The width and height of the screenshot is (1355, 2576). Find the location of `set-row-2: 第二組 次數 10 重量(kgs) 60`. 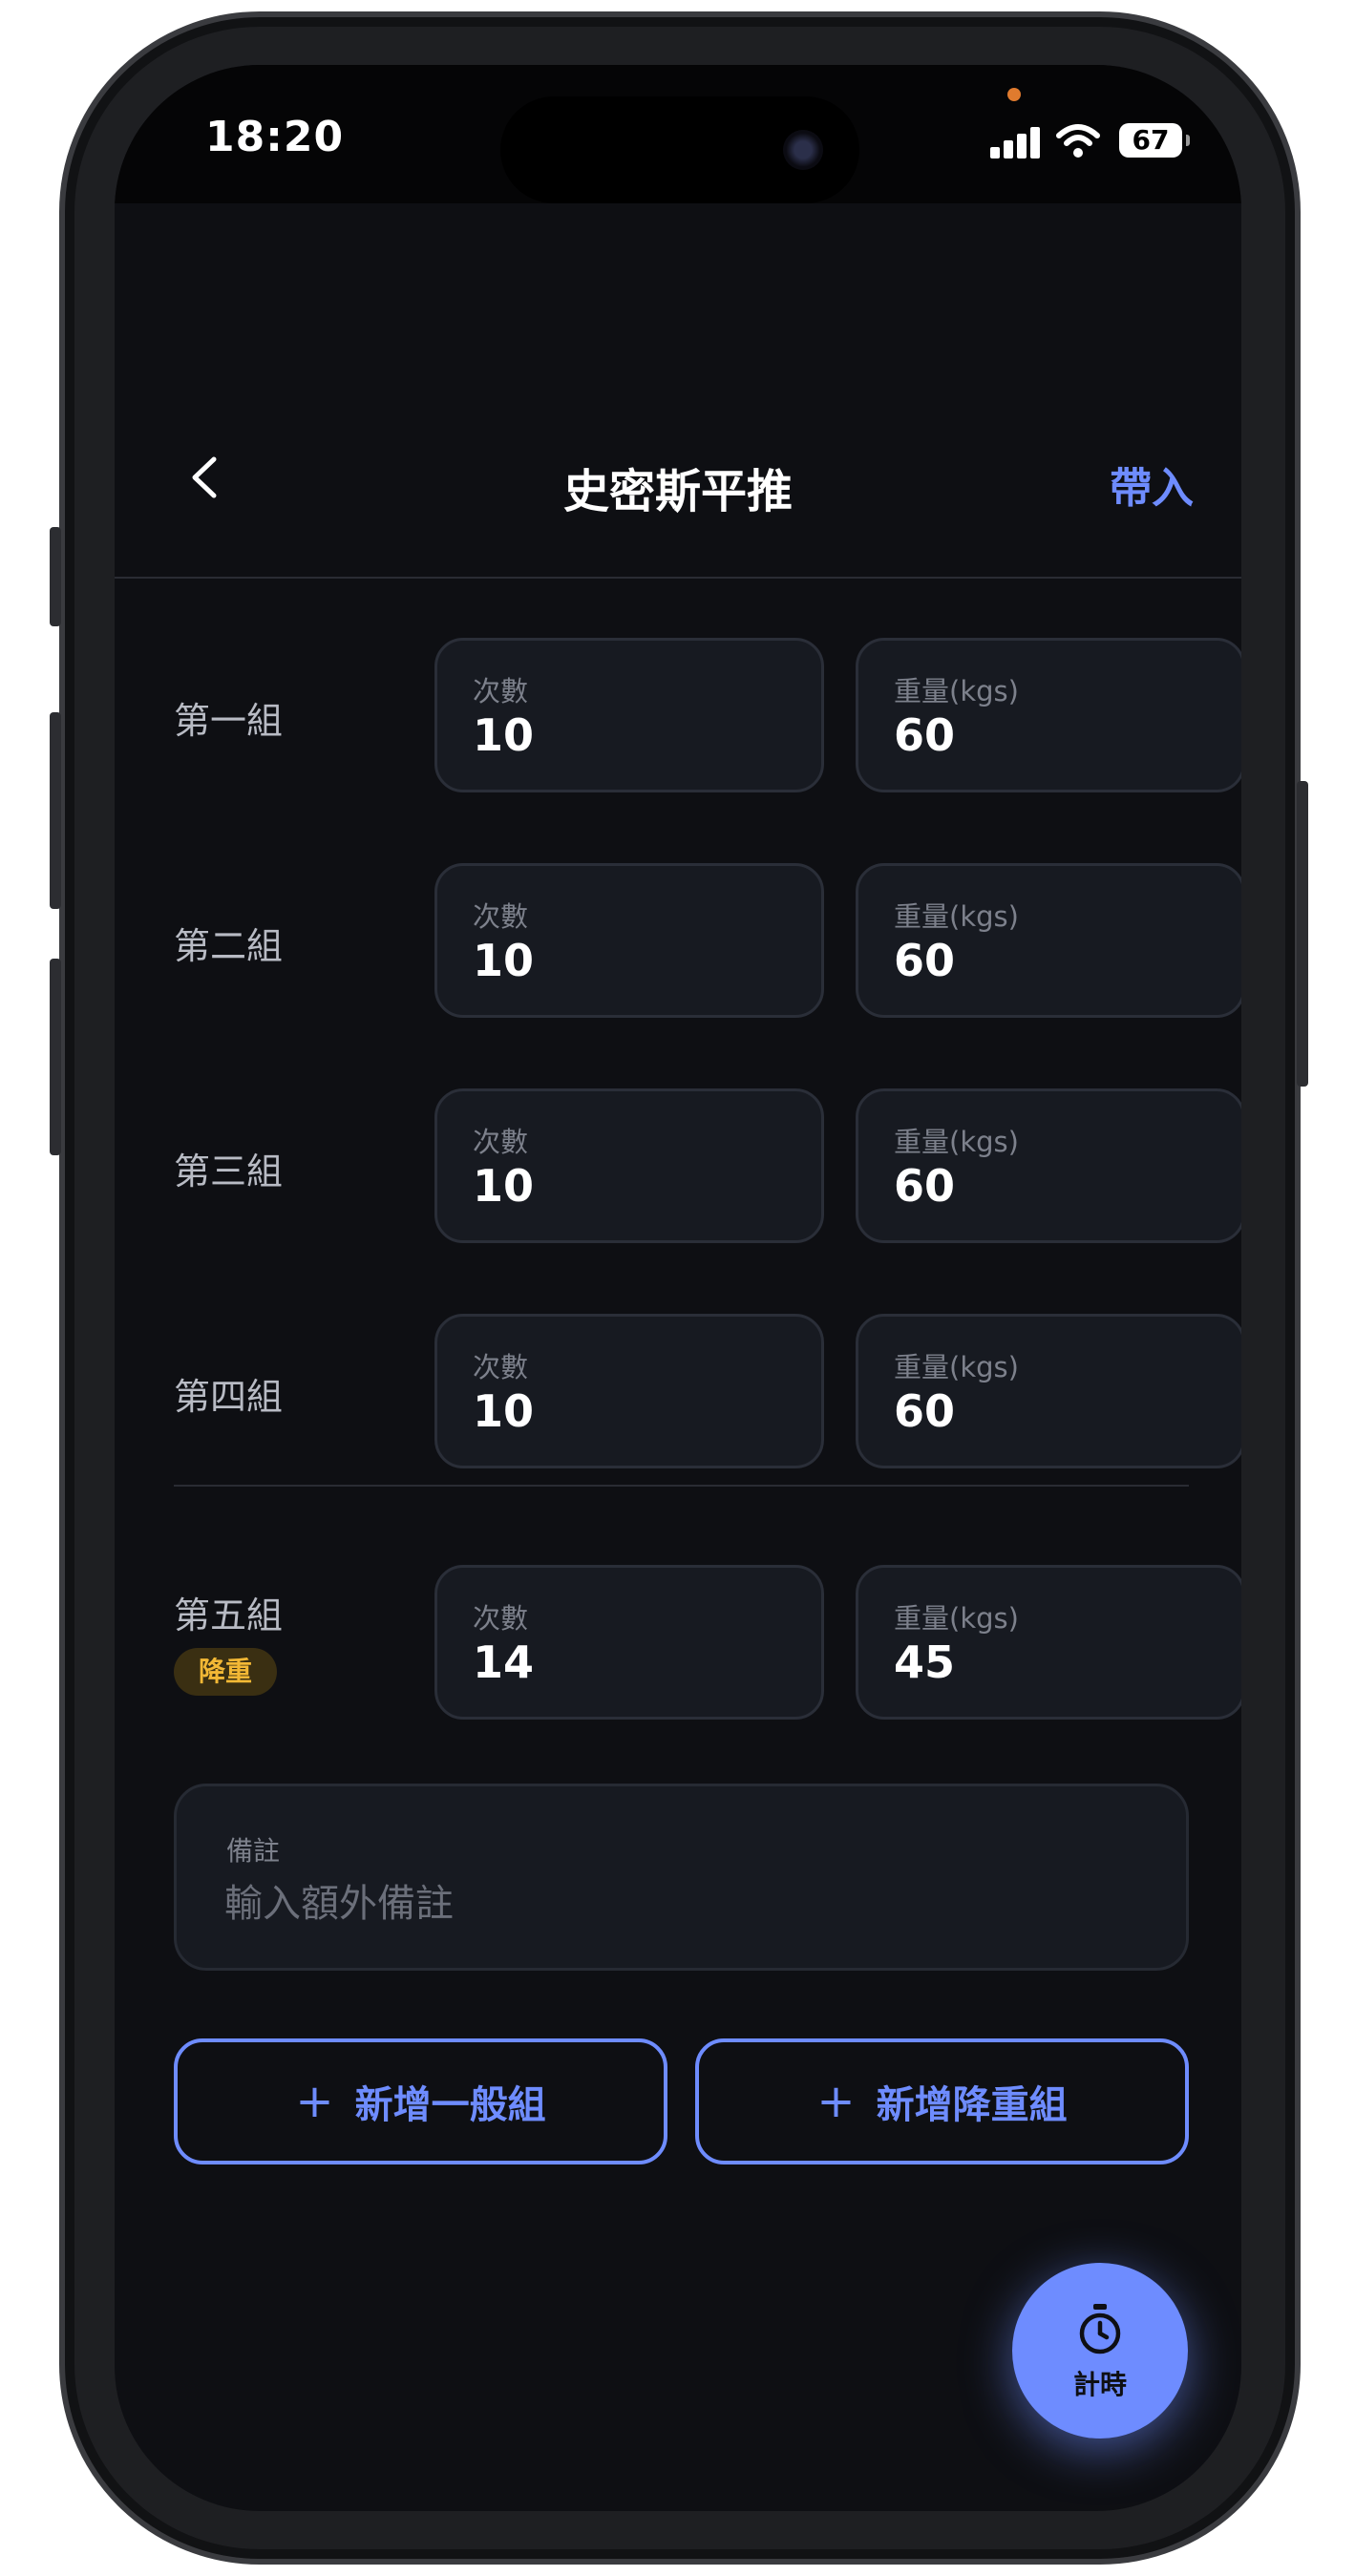

set-row-2: 第二組 次數 10 重量(kgs) 60 is located at coordinates (707, 940).